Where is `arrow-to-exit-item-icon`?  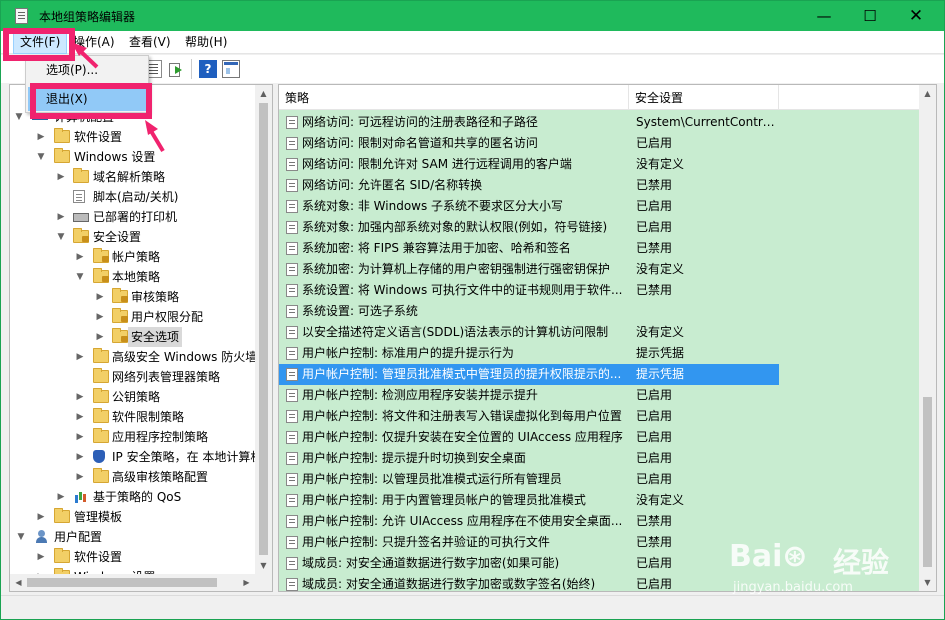
arrow-to-exit-item-icon is located at coordinates (155, 136).